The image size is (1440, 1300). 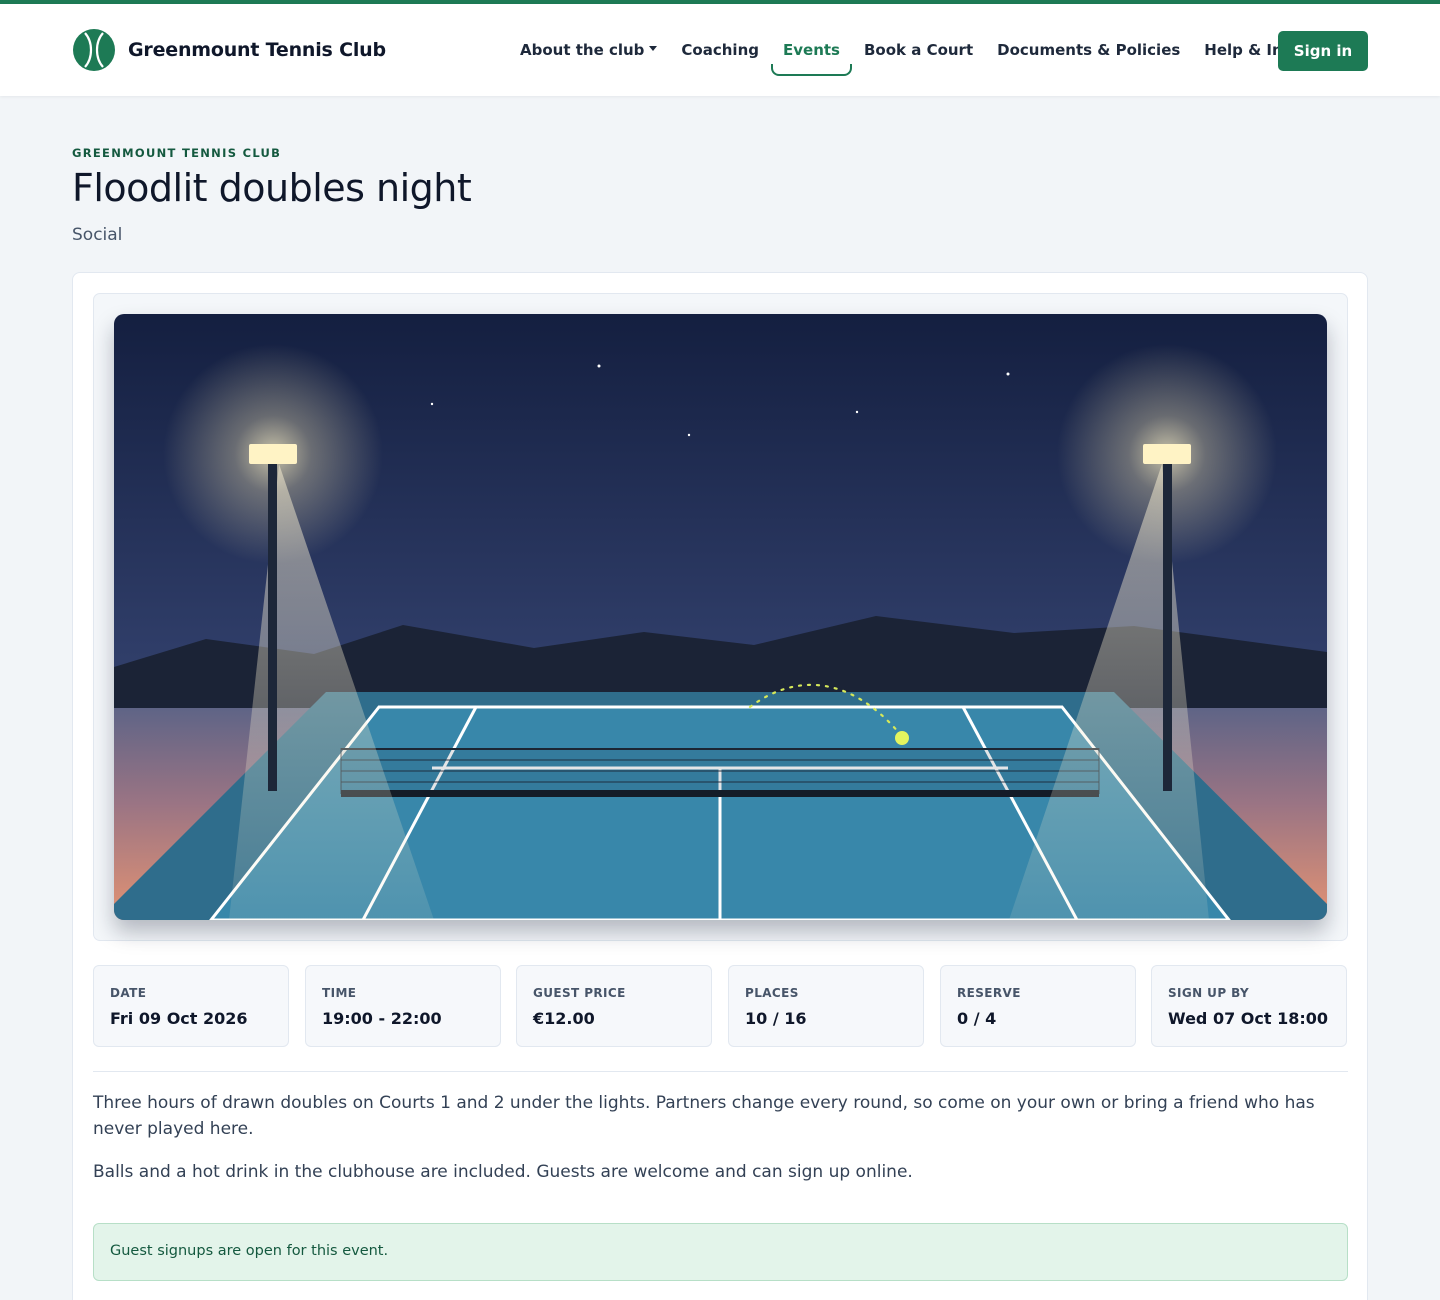 I want to click on stat-reserve: RESERVE 0 / 4, so click(x=1038, y=1006).